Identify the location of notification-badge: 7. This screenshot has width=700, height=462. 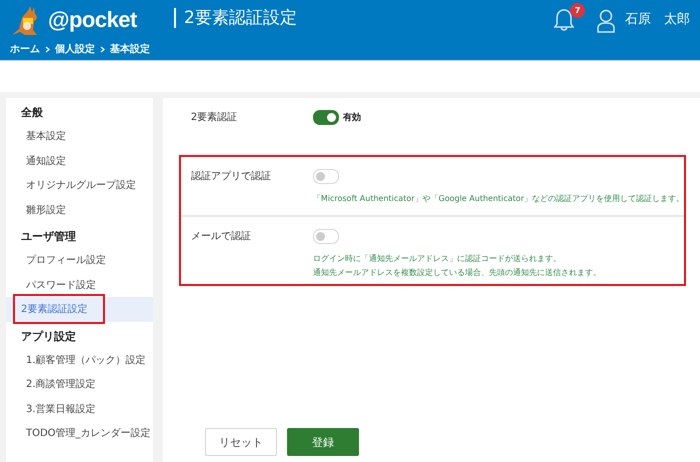
(577, 10).